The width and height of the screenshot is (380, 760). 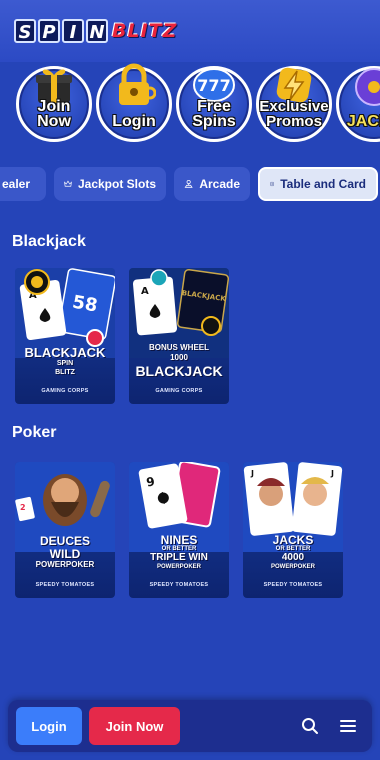 What do you see at coordinates (145, 31) in the screenshot?
I see `logo-blitz-word: BLITZ` at bounding box center [145, 31].